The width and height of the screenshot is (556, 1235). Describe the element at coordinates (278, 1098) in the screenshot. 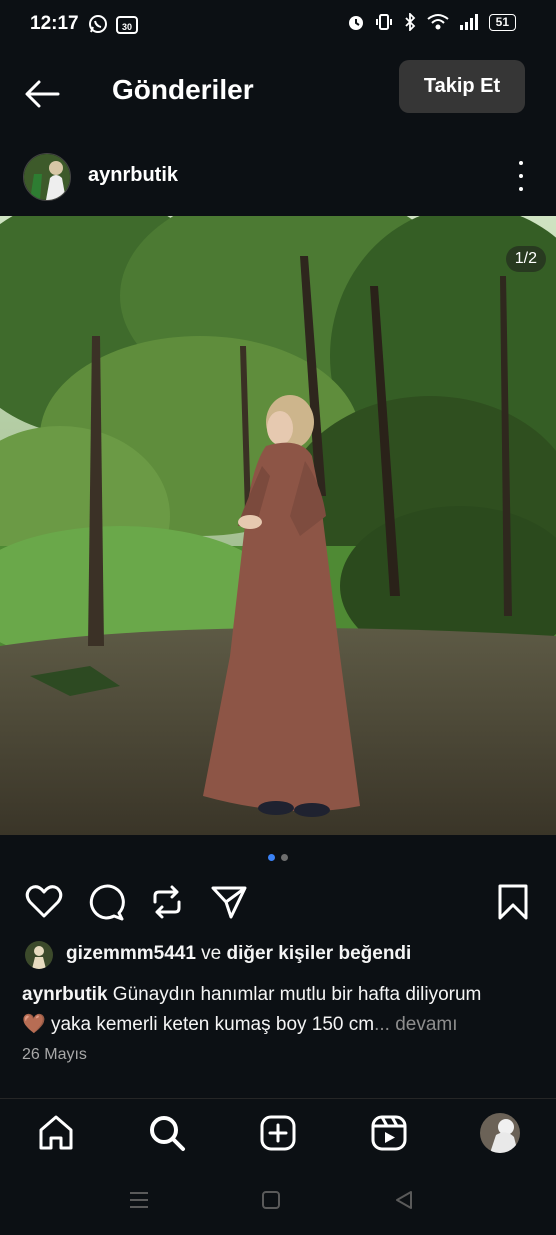

I see `nav-divider` at that location.